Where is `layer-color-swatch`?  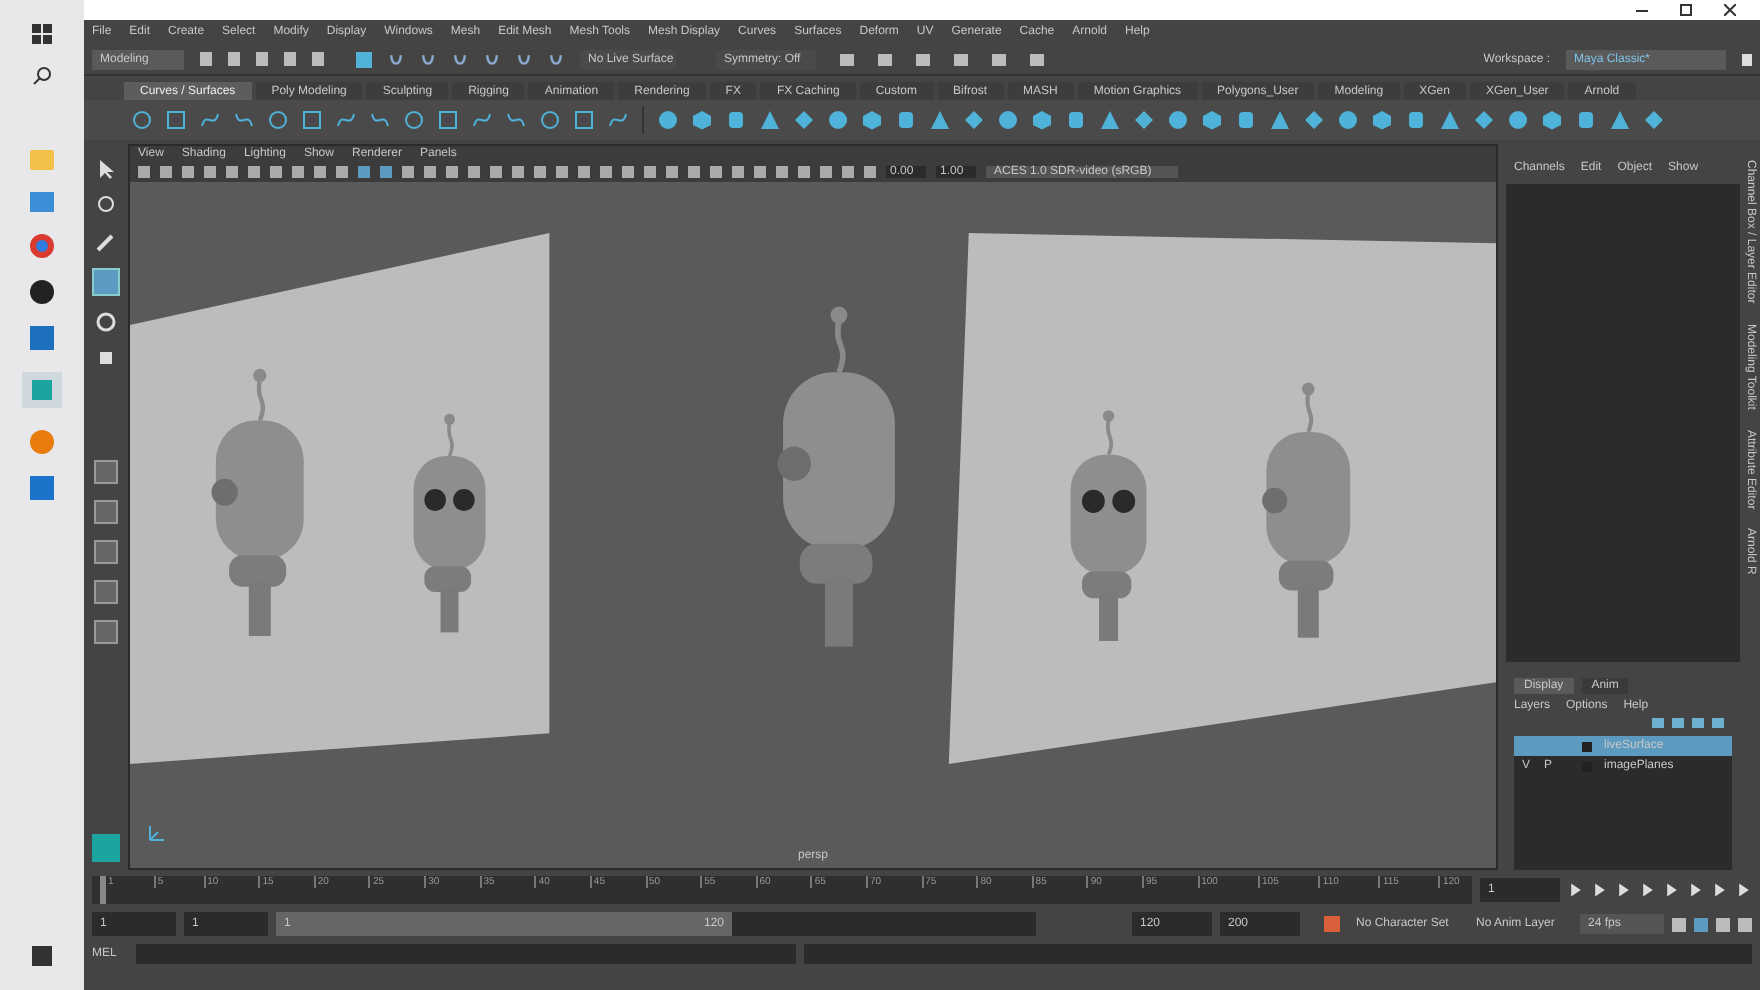
layer-color-swatch is located at coordinates (1587, 746).